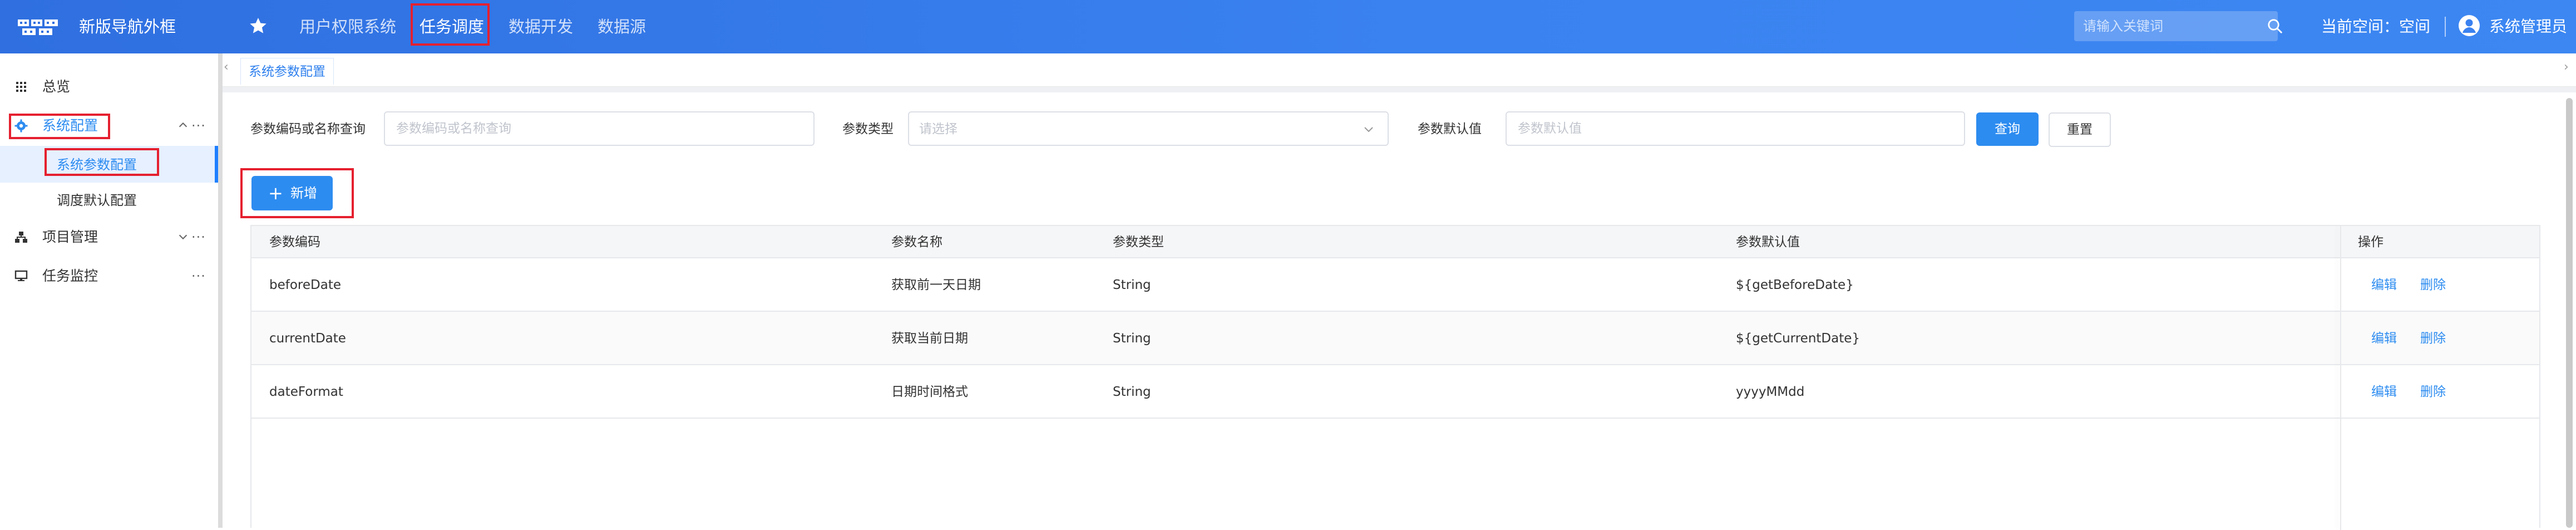  What do you see at coordinates (868, 129) in the screenshot?
I see `param-type-label: 参数类型` at bounding box center [868, 129].